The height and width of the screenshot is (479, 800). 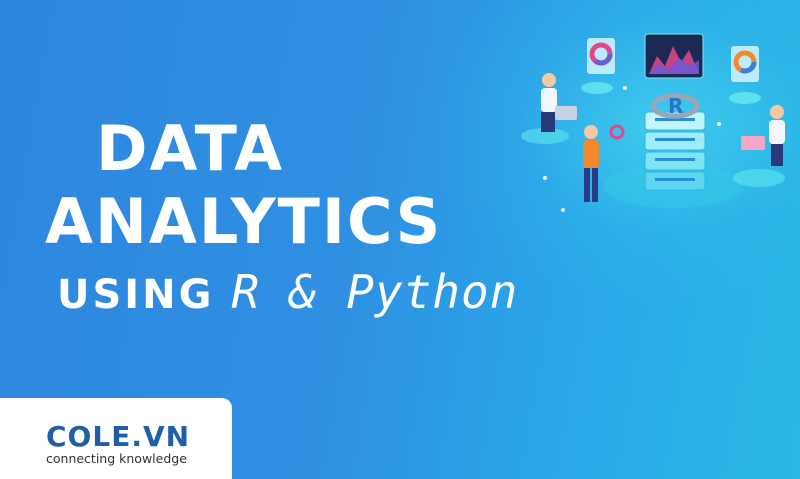 I want to click on brand-logo: COLE.VN, so click(x=118, y=436).